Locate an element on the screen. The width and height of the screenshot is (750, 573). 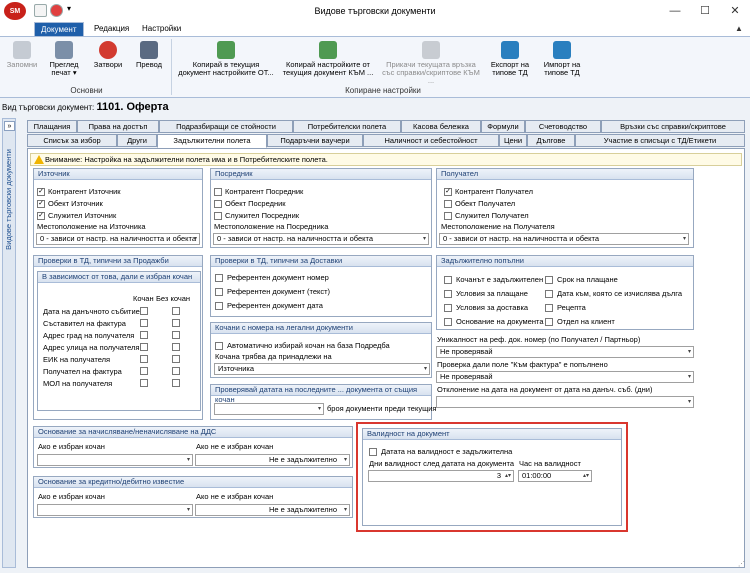
validity-hour-label: Час на валидност is located at coordinates (550, 463).